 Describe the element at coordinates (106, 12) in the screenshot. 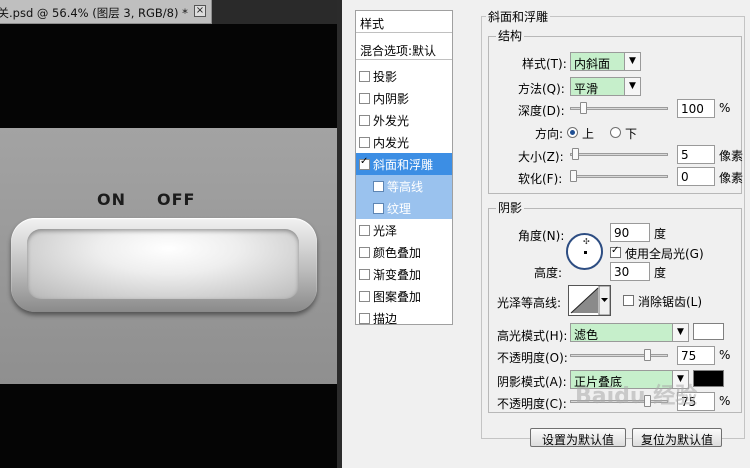

I see `document-tab: 开关.psd @ 56.4% (图层 3, RGB/8) * ×` at that location.